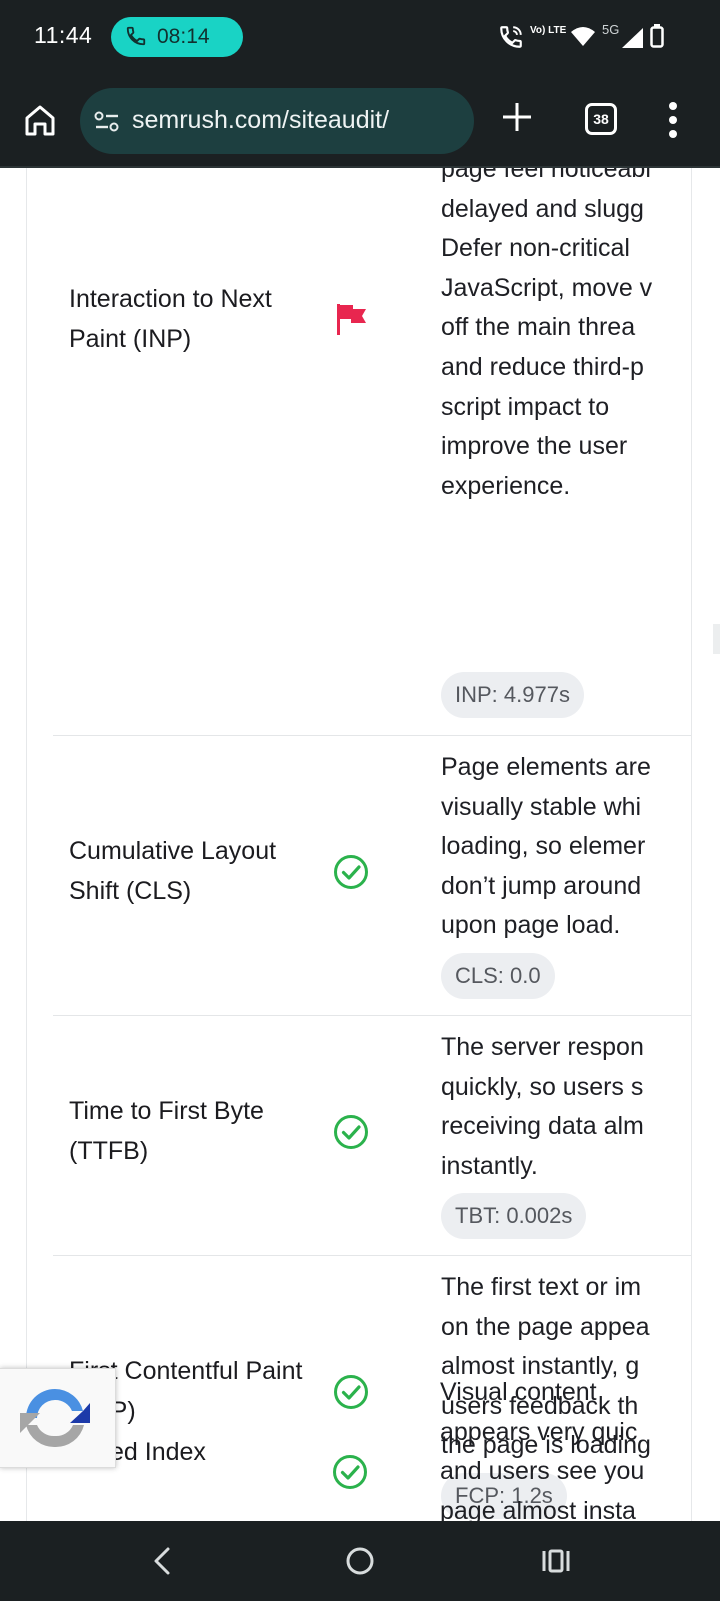 The height and width of the screenshot is (1601, 720). Describe the element at coordinates (583, 36) in the screenshot. I see `wifi-icon` at that location.